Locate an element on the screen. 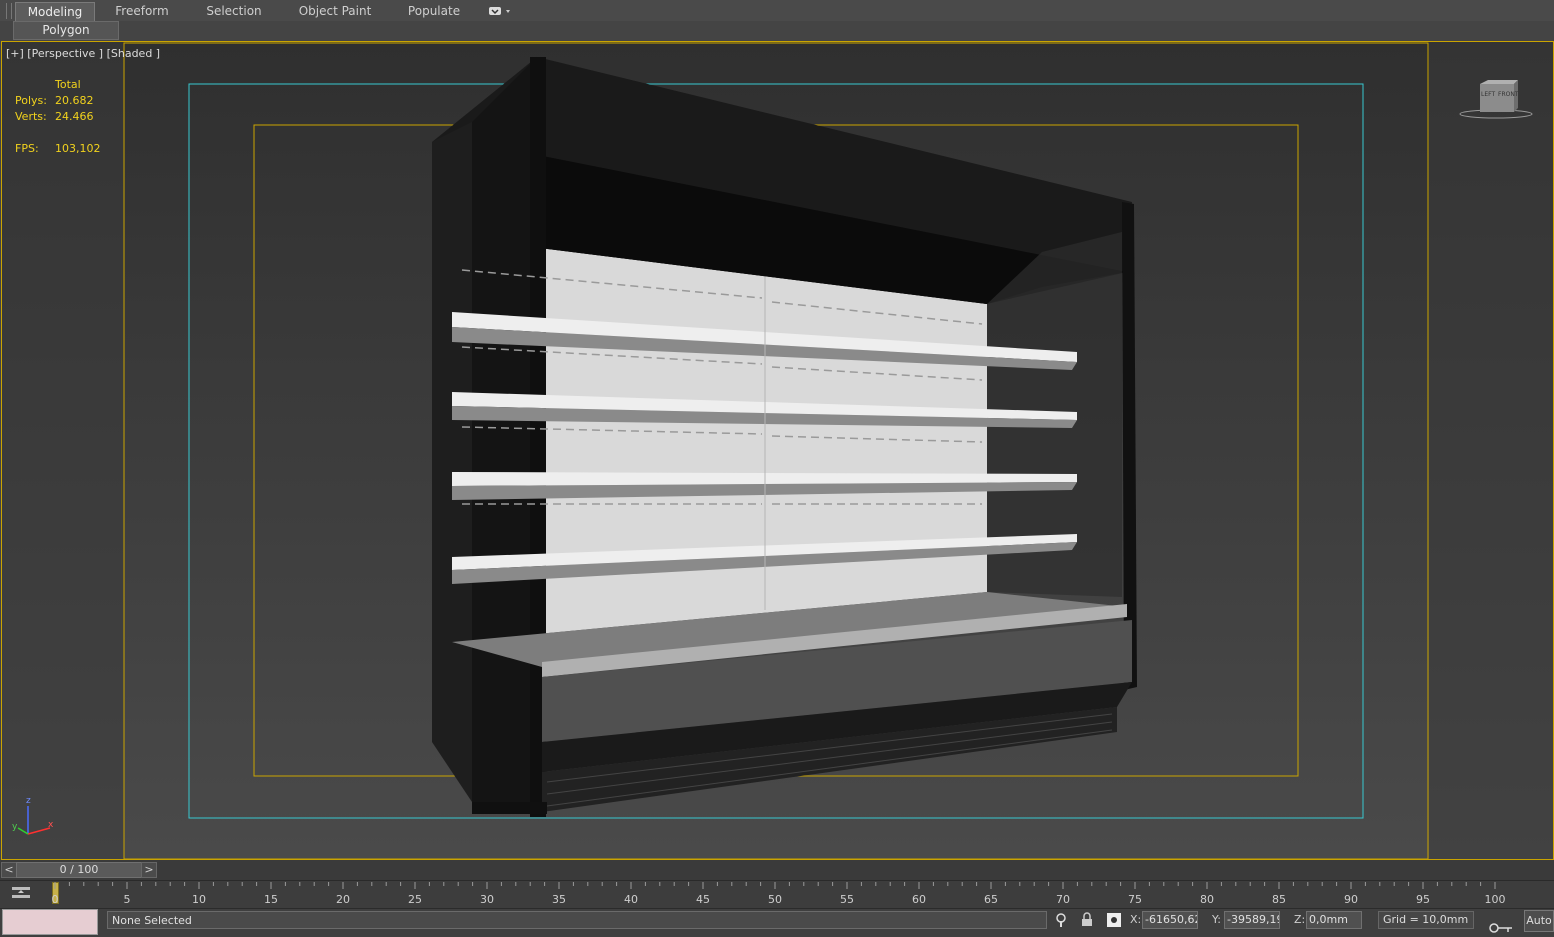 Image resolution: width=1554 pixels, height=937 pixels. polys-label: Polys: is located at coordinates (31, 100).